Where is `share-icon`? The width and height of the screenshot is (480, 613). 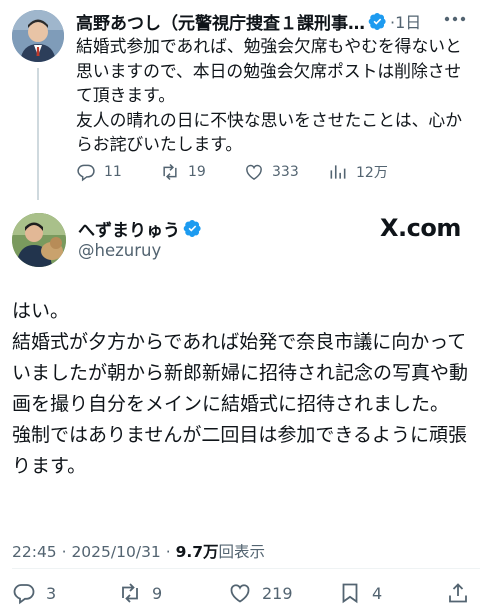 share-icon is located at coordinates (458, 593).